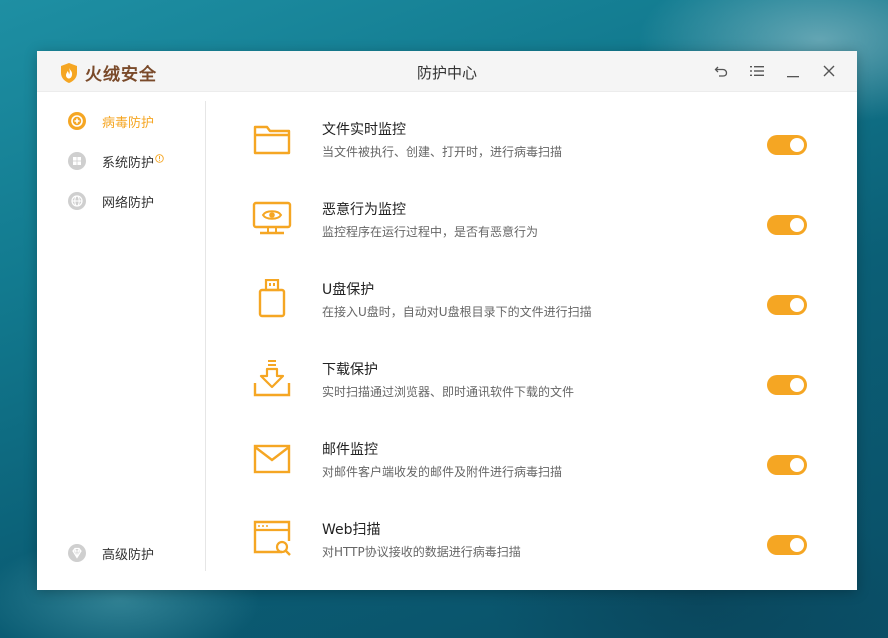 This screenshot has width=888, height=638. What do you see at coordinates (829, 71) in the screenshot?
I see `close-icon` at bounding box center [829, 71].